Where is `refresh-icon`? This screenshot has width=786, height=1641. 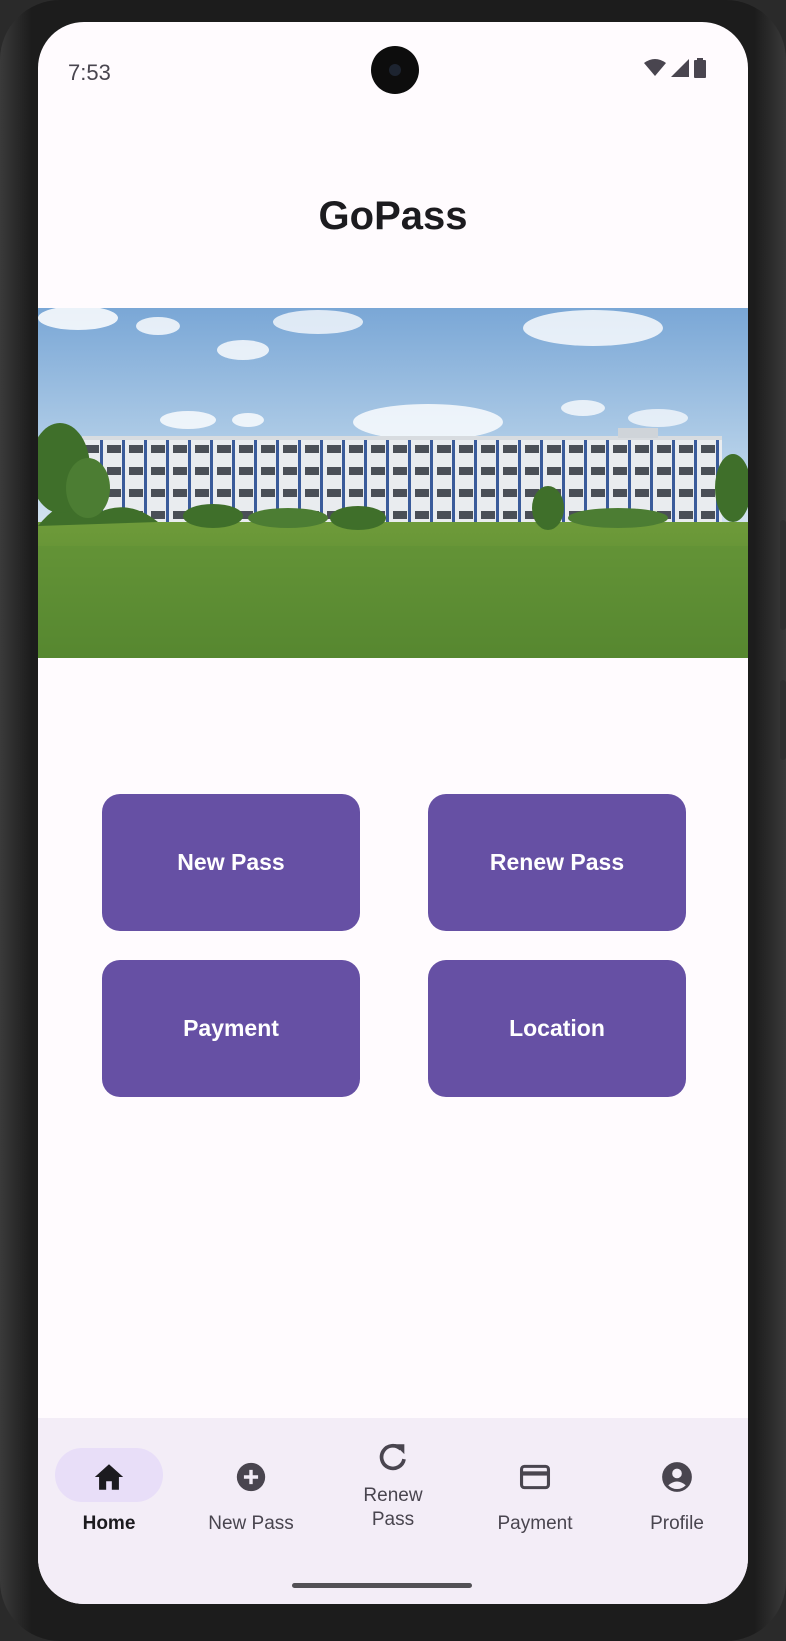 refresh-icon is located at coordinates (392, 1457).